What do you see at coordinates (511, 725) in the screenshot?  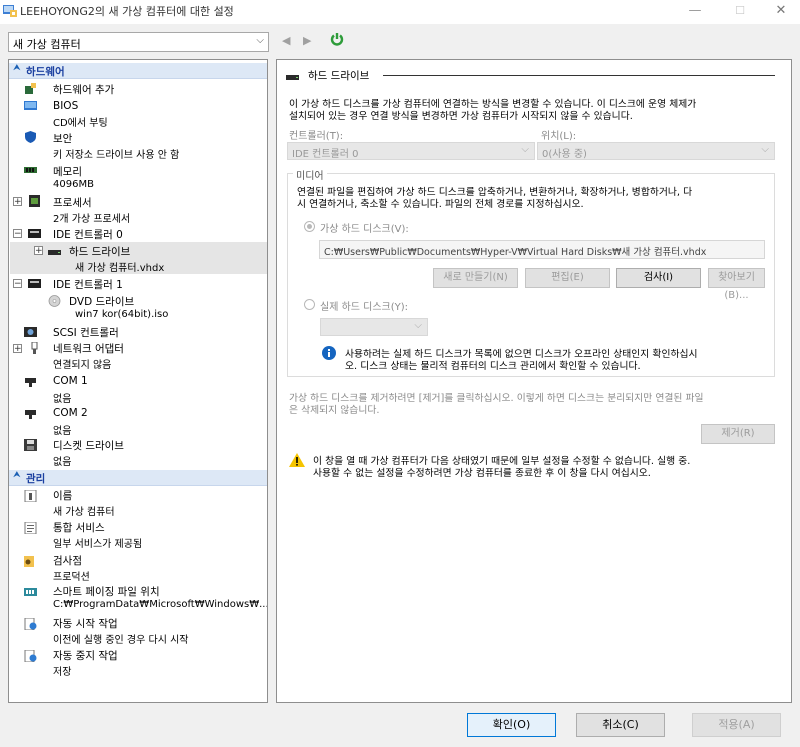 I see `ok-button: 확인(O)` at bounding box center [511, 725].